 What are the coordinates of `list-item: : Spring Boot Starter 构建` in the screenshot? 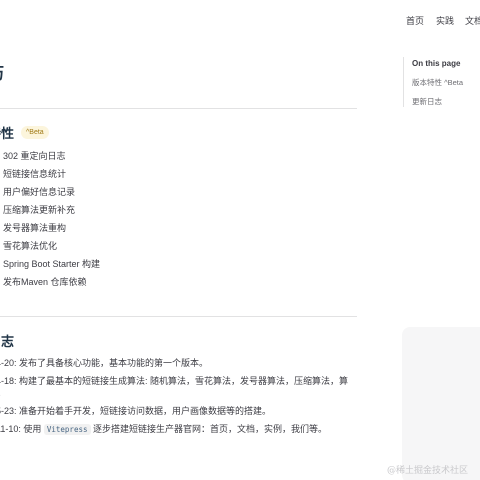 It's located at (50, 264).